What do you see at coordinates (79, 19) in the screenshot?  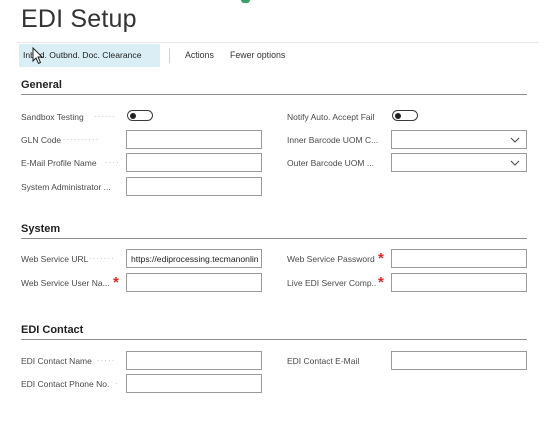 I see `page-title: EDI Setup` at bounding box center [79, 19].